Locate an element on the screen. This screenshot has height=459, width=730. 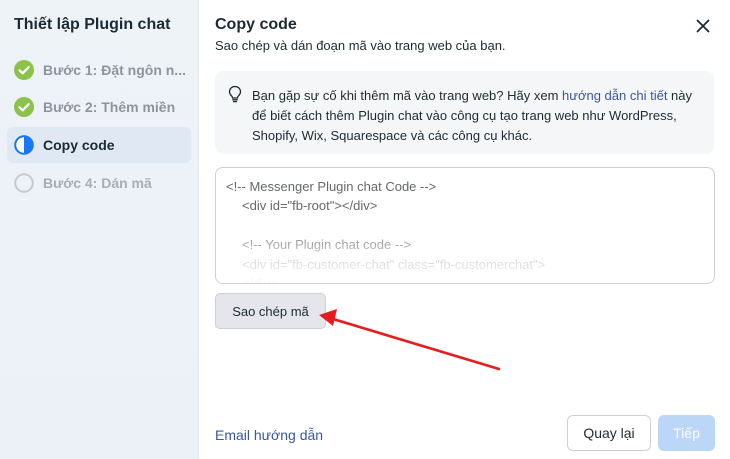
close-icon is located at coordinates (703, 26).